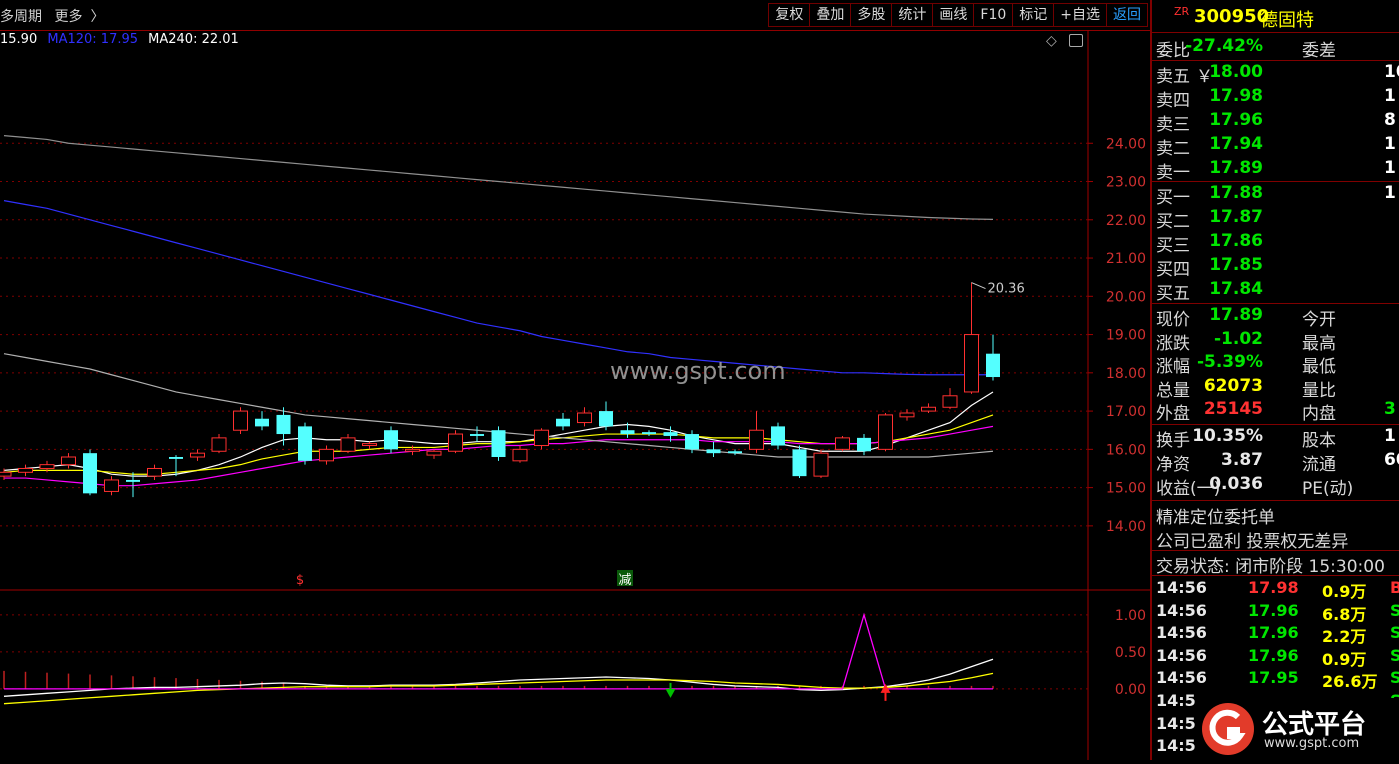  Describe the element at coordinates (1173, 222) in the screenshot. I see `bid-label: 买二` at that location.